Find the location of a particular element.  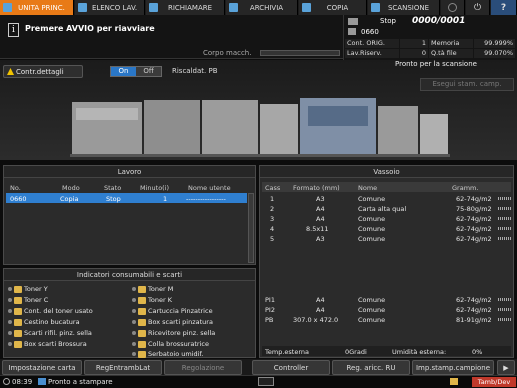

vassoio-header-formato: Formato (mm) is located at coordinates (316, 188).